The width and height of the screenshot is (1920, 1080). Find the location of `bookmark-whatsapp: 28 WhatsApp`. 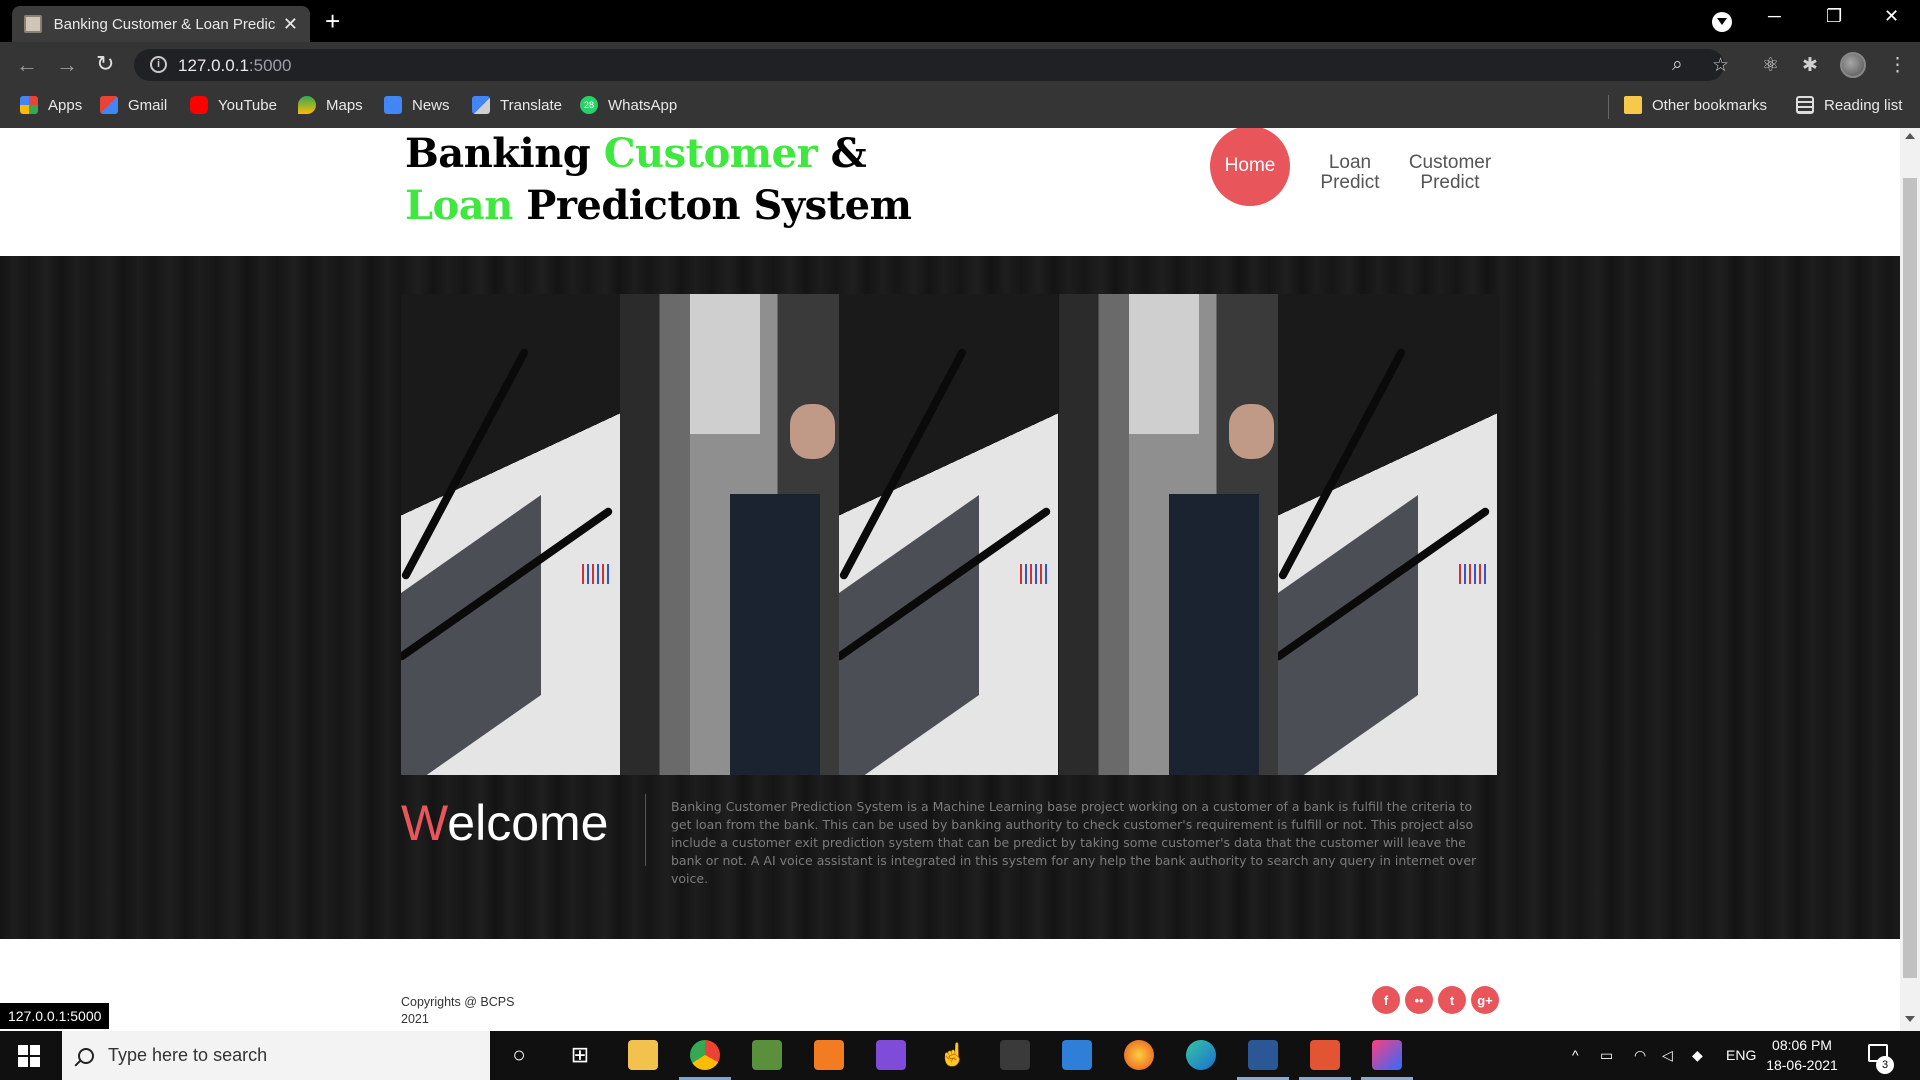

bookmark-whatsapp: 28 WhatsApp is located at coordinates (628, 105).